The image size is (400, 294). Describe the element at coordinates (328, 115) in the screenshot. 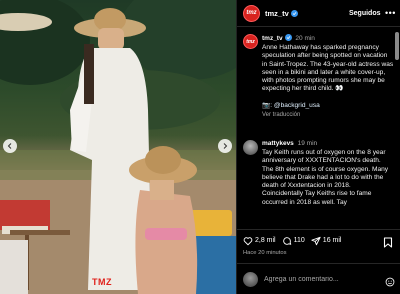

I see `see-translation-link: Ver traducción` at that location.